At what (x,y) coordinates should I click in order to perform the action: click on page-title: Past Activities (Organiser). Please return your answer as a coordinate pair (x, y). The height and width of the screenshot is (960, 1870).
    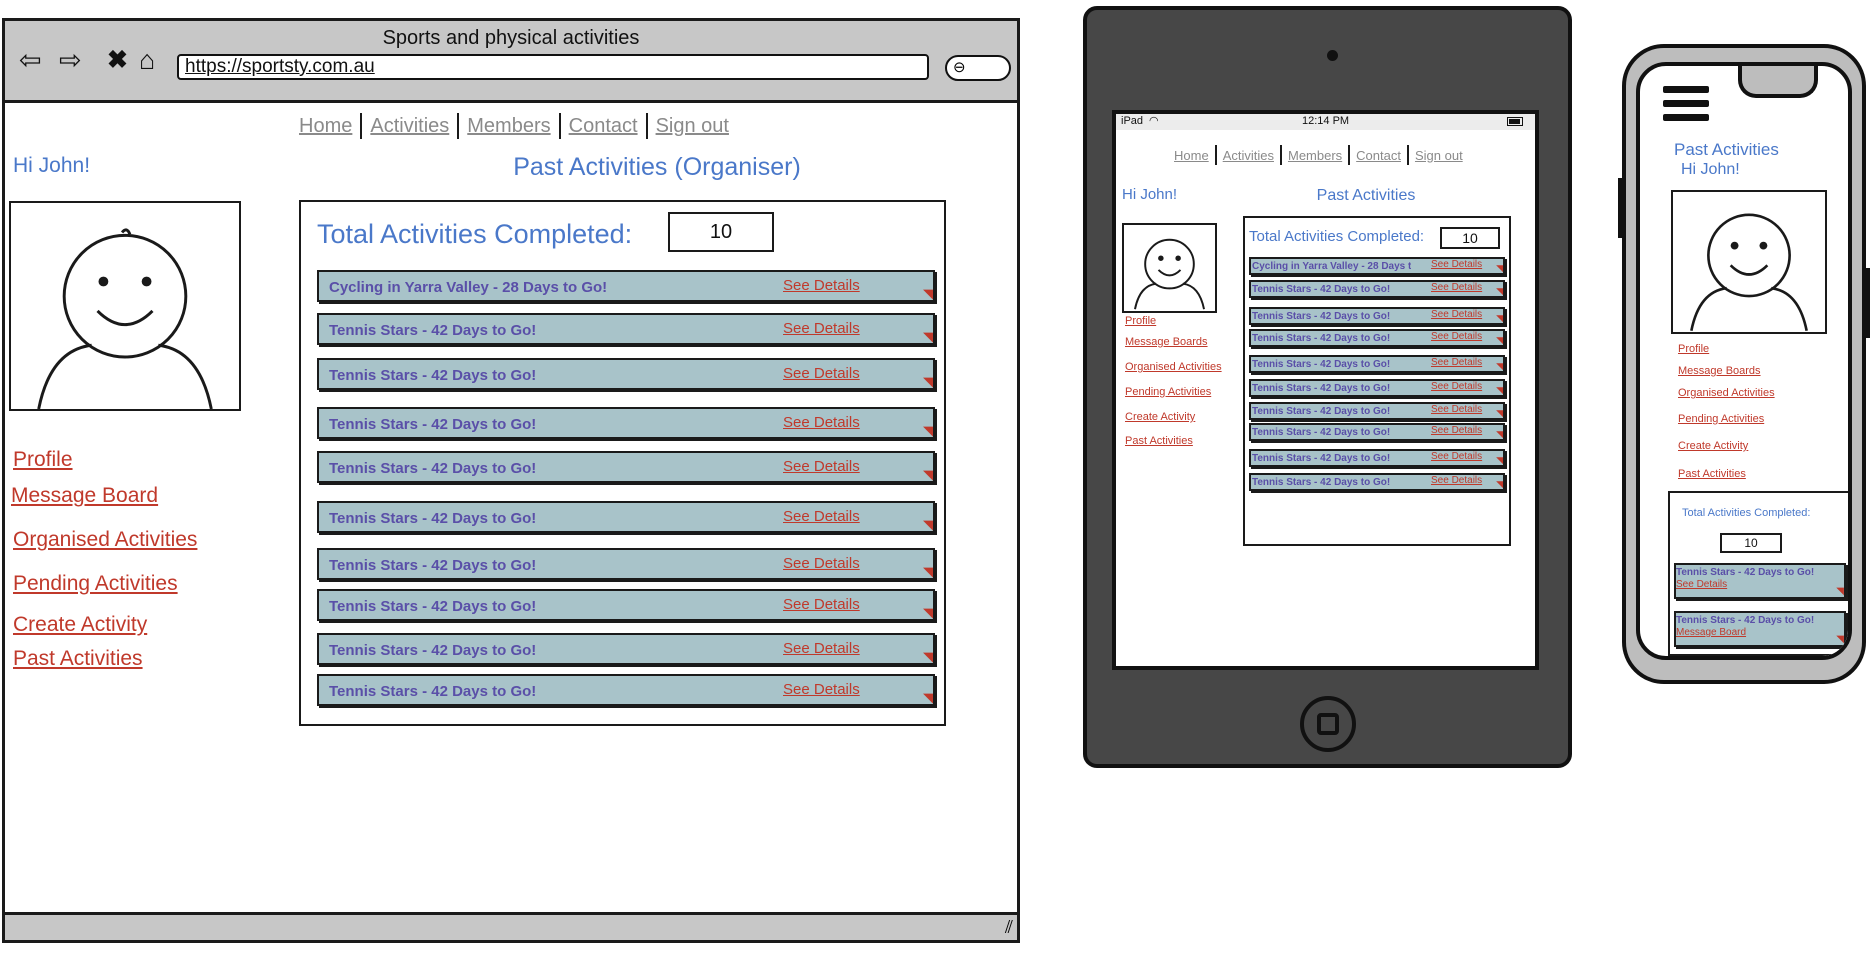
    Looking at the image, I should click on (657, 167).